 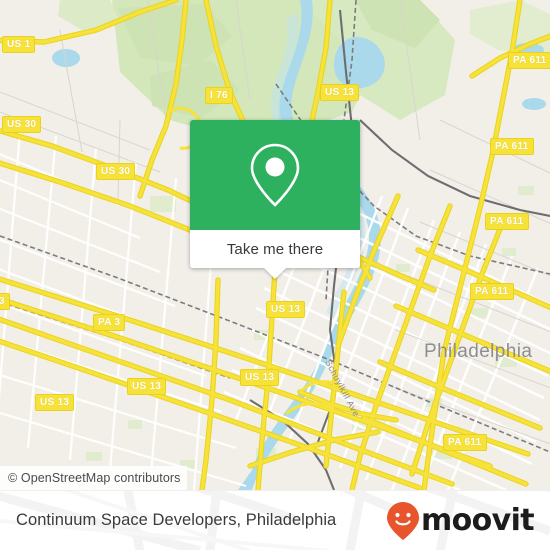 I want to click on map-pin-icon, so click(x=275, y=175).